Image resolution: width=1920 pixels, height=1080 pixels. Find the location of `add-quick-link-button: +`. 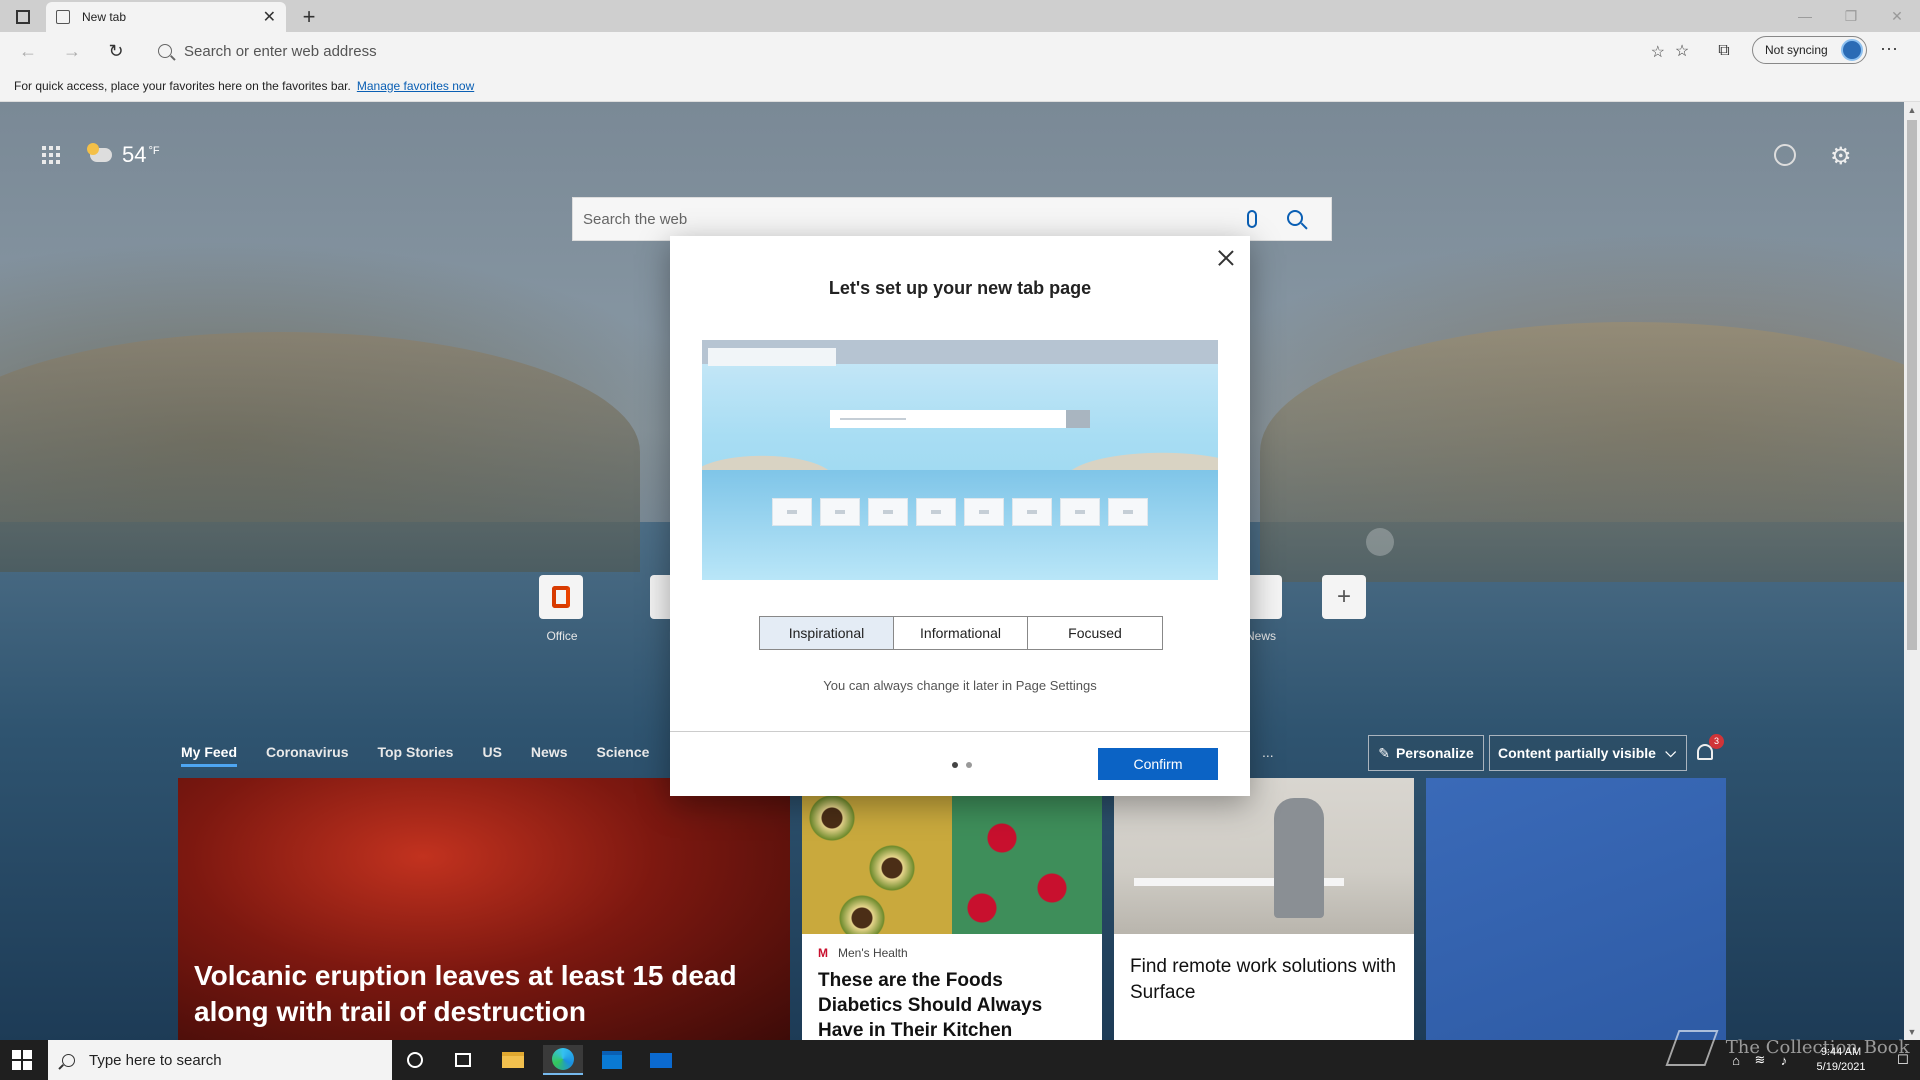

add-quick-link-button: + is located at coordinates (1345, 597).